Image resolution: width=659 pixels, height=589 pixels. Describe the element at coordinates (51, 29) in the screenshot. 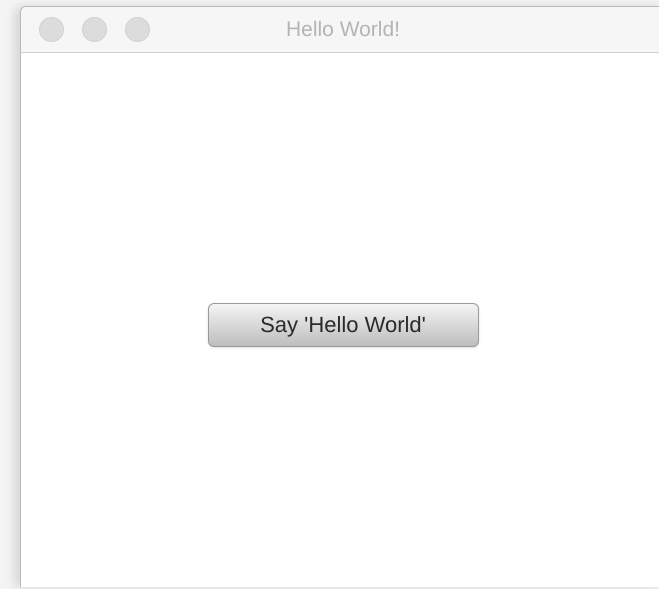

I see `close-button` at that location.